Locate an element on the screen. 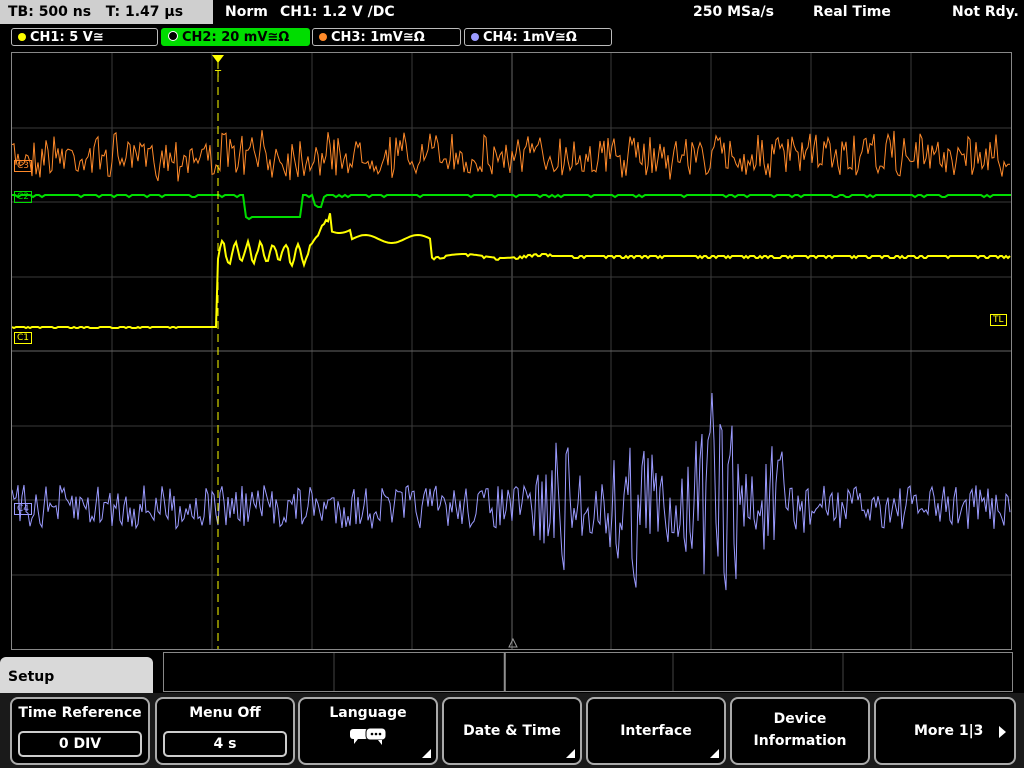  acquisition-mode: Real Time is located at coordinates (852, 12).